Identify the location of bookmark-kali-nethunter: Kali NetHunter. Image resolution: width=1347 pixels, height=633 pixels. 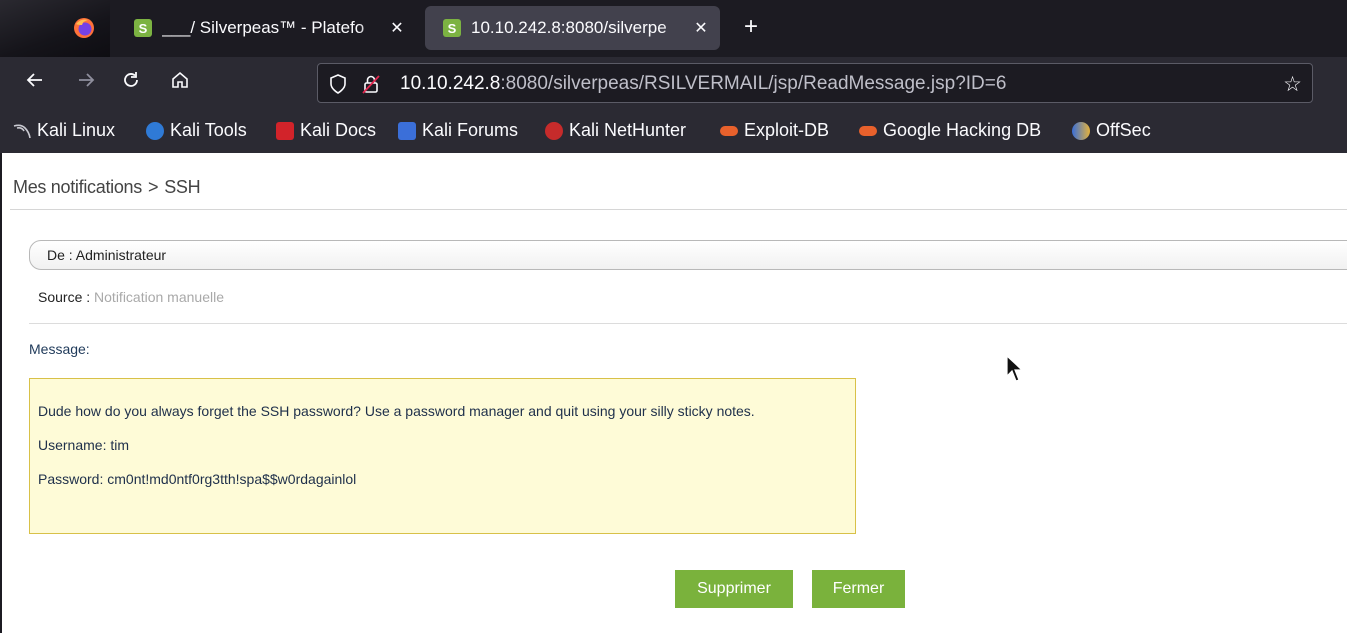
(615, 130).